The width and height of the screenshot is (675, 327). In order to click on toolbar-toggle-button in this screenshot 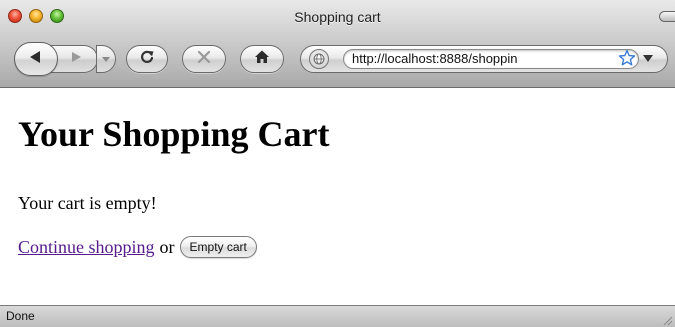, I will do `click(667, 16)`.